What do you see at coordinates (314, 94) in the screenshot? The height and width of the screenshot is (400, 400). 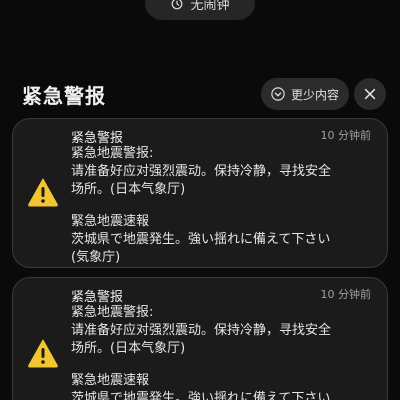 I see `show-less-label: 更少内容` at bounding box center [314, 94].